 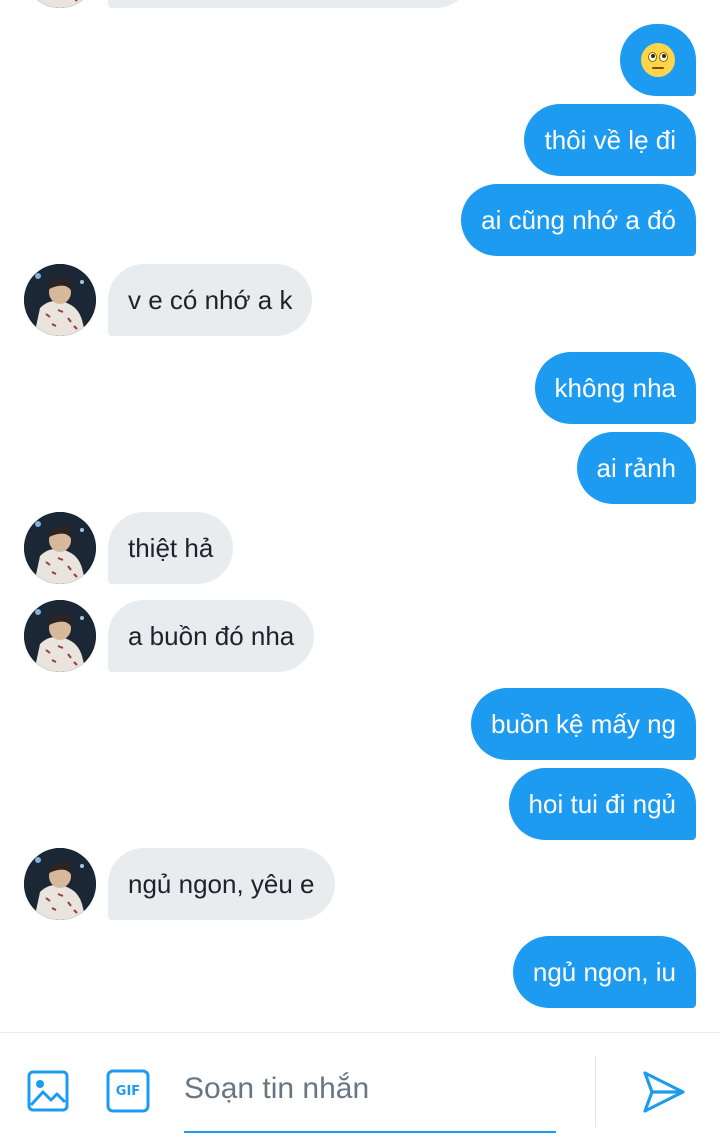 What do you see at coordinates (360, 636) in the screenshot?
I see `message-row-incoming: a buồn đó nha` at bounding box center [360, 636].